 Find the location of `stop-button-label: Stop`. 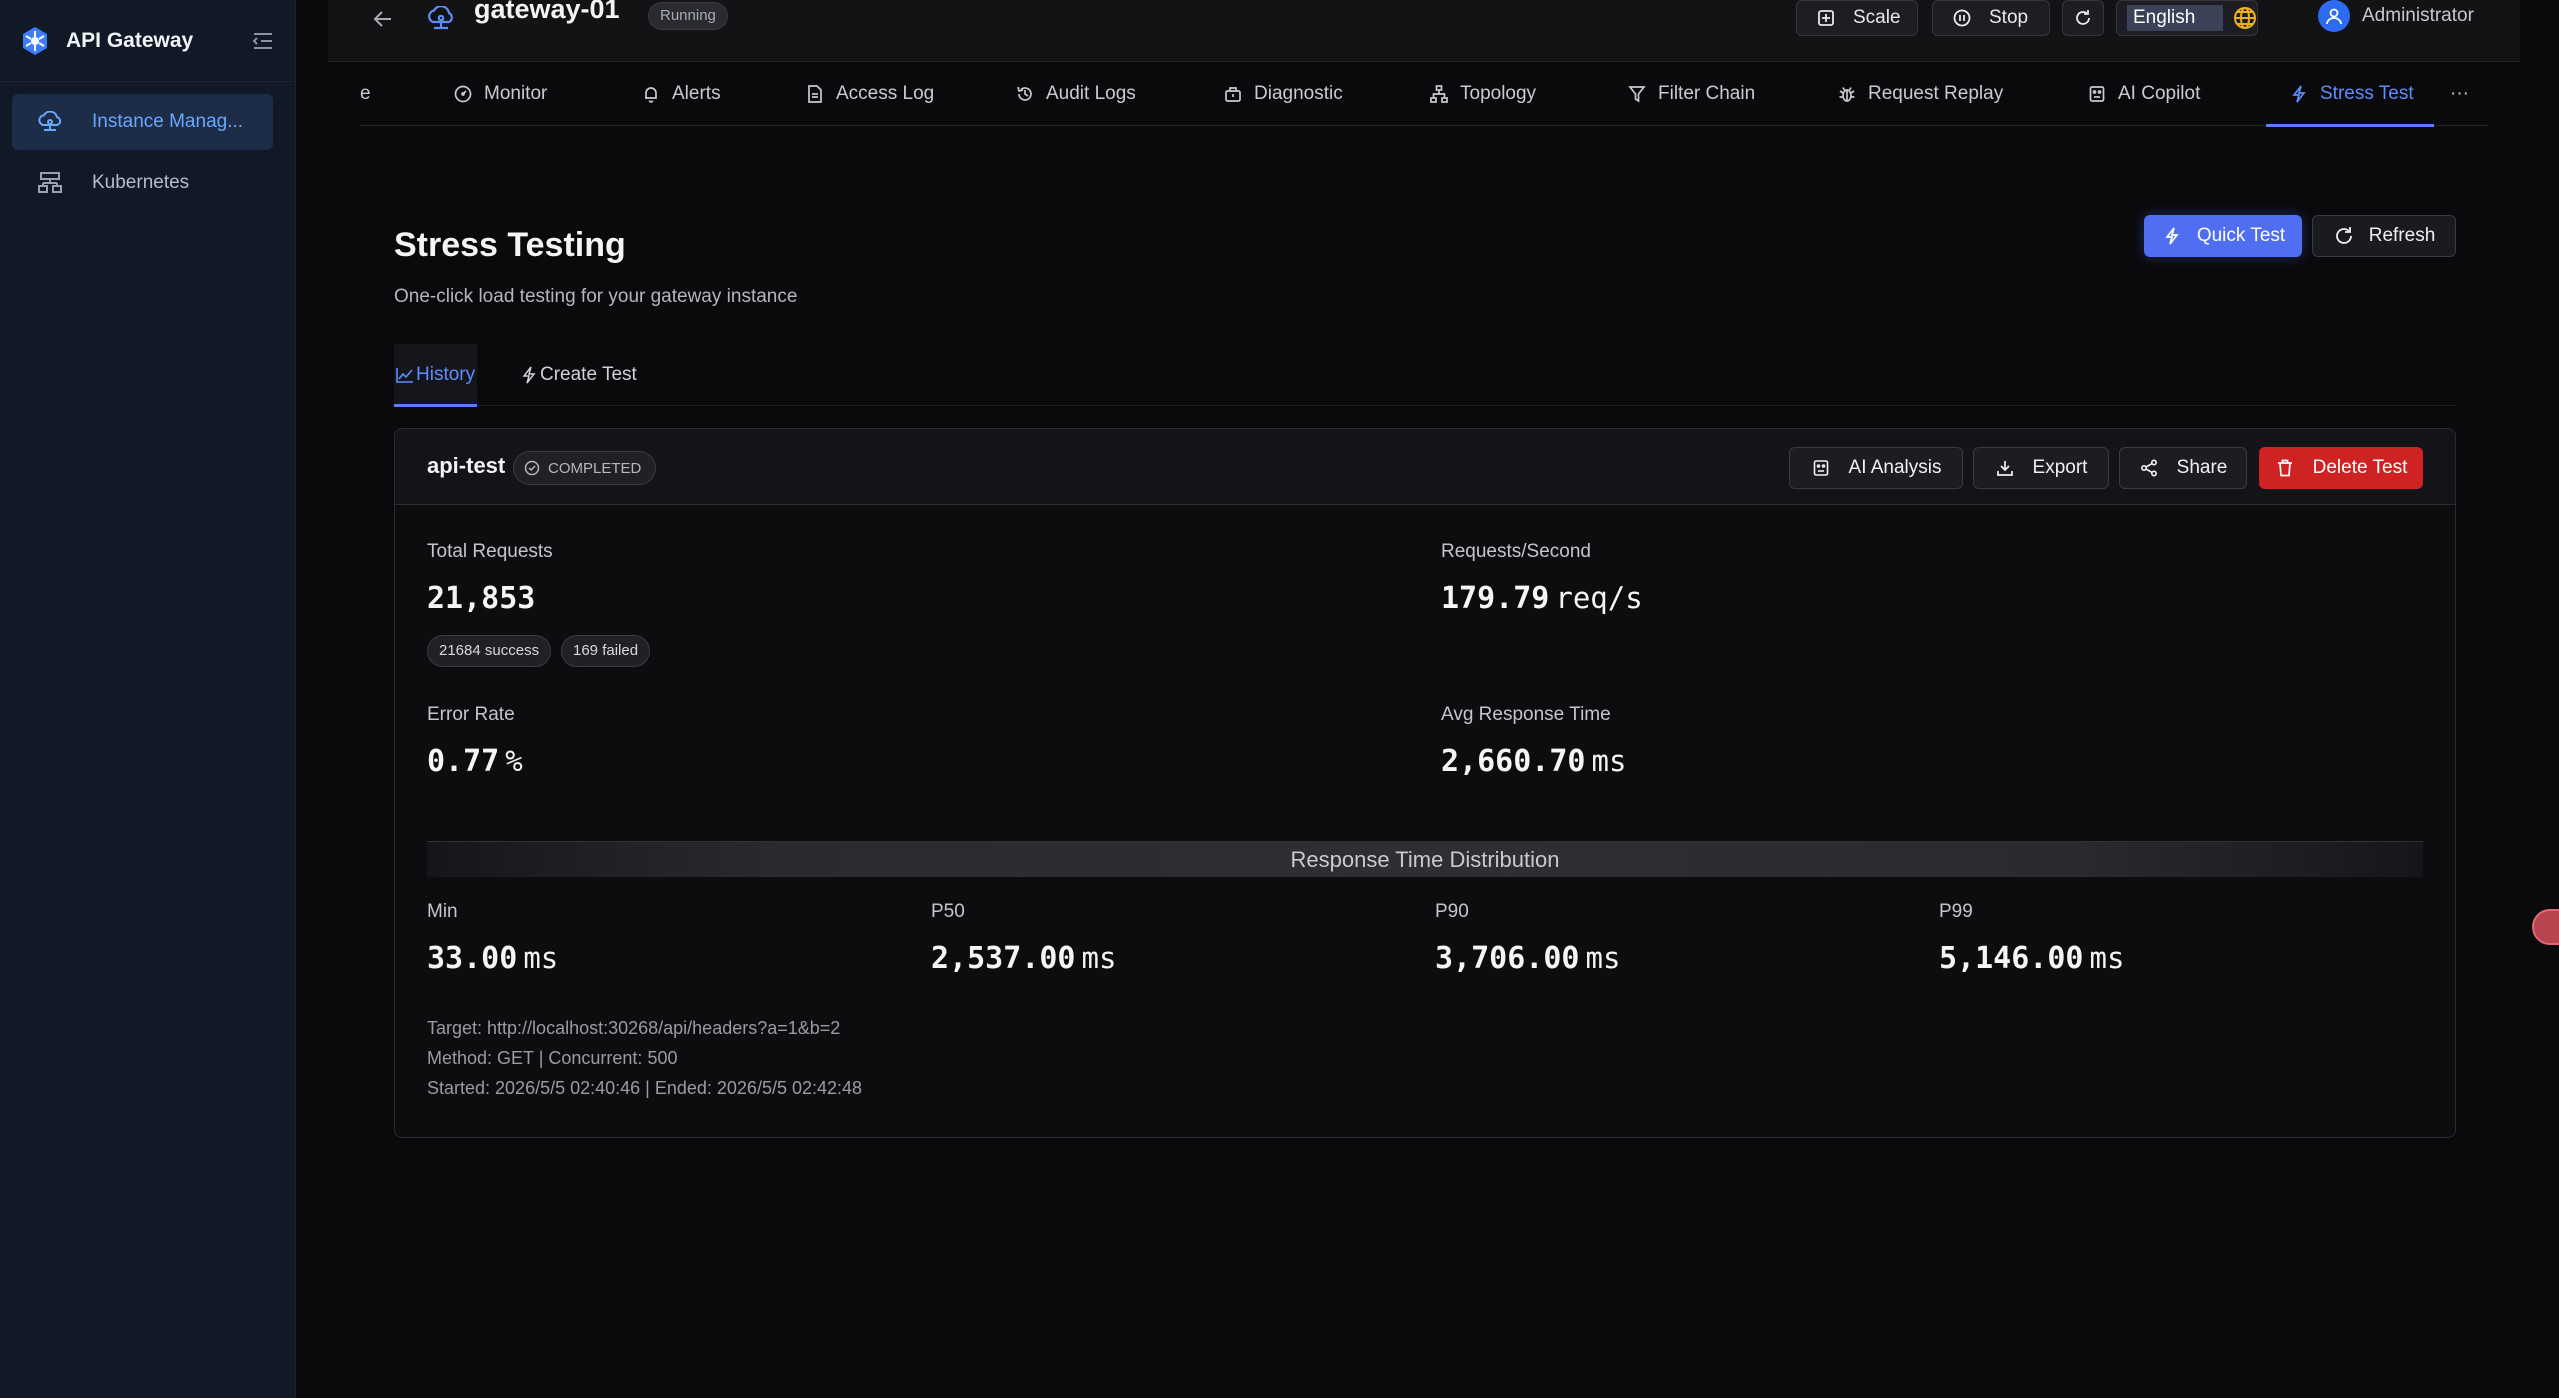

stop-button-label: Stop is located at coordinates (2009, 17).